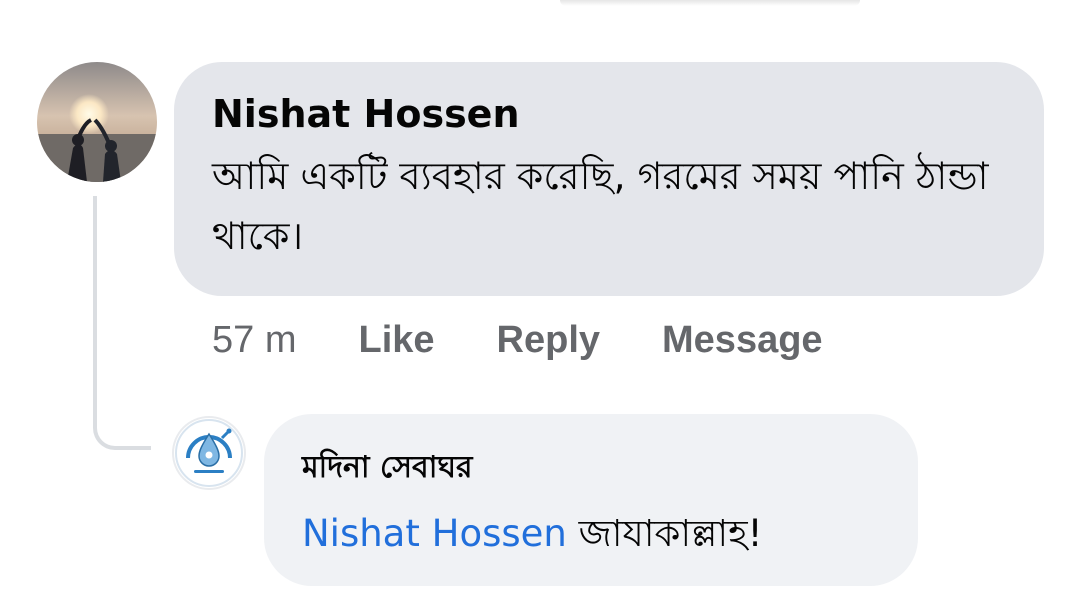 The height and width of the screenshot is (613, 1080). I want to click on water-drop-logo-icon, so click(209, 453).